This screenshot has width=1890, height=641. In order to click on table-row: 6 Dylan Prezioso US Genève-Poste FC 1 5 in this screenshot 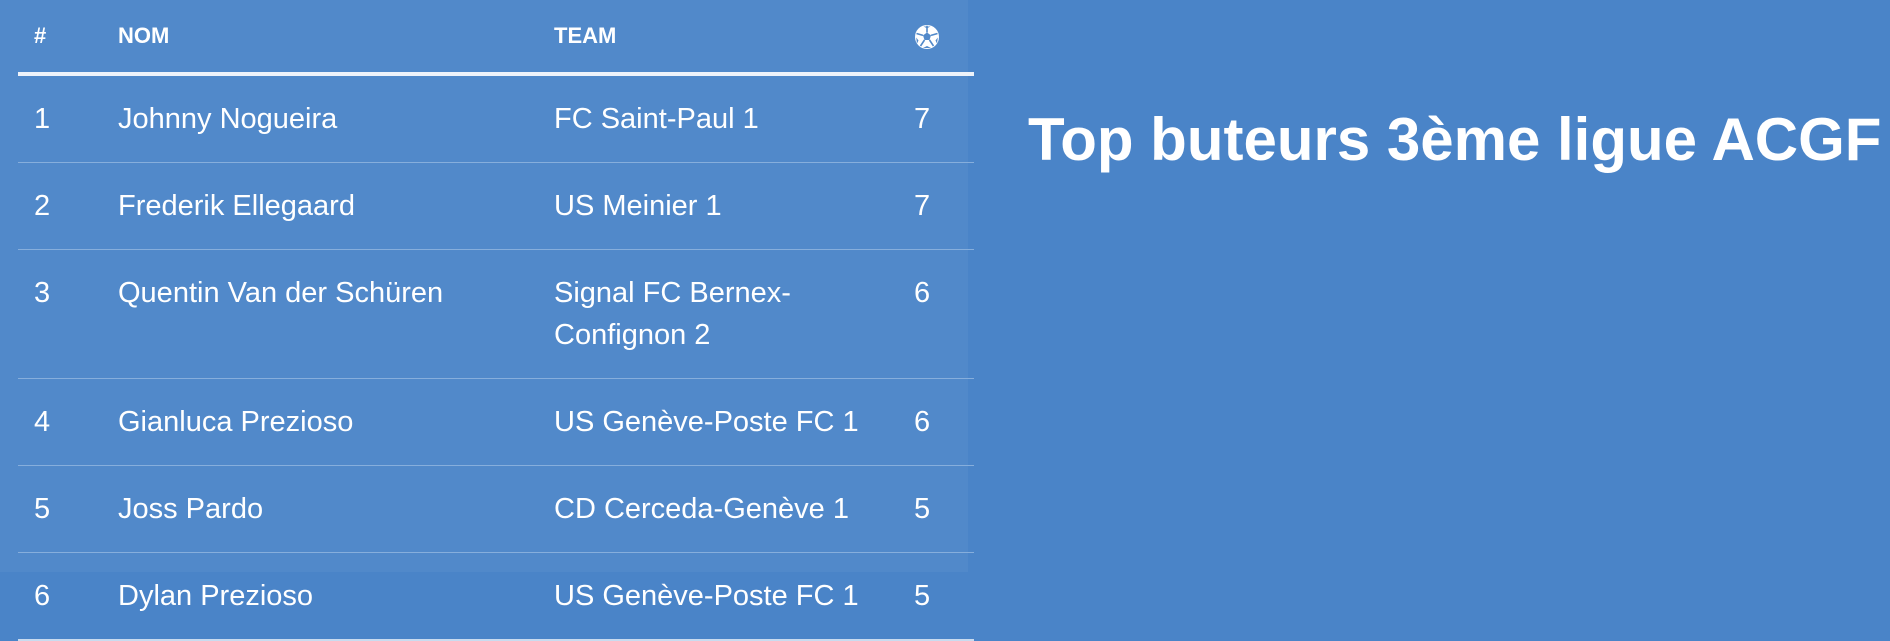, I will do `click(496, 596)`.